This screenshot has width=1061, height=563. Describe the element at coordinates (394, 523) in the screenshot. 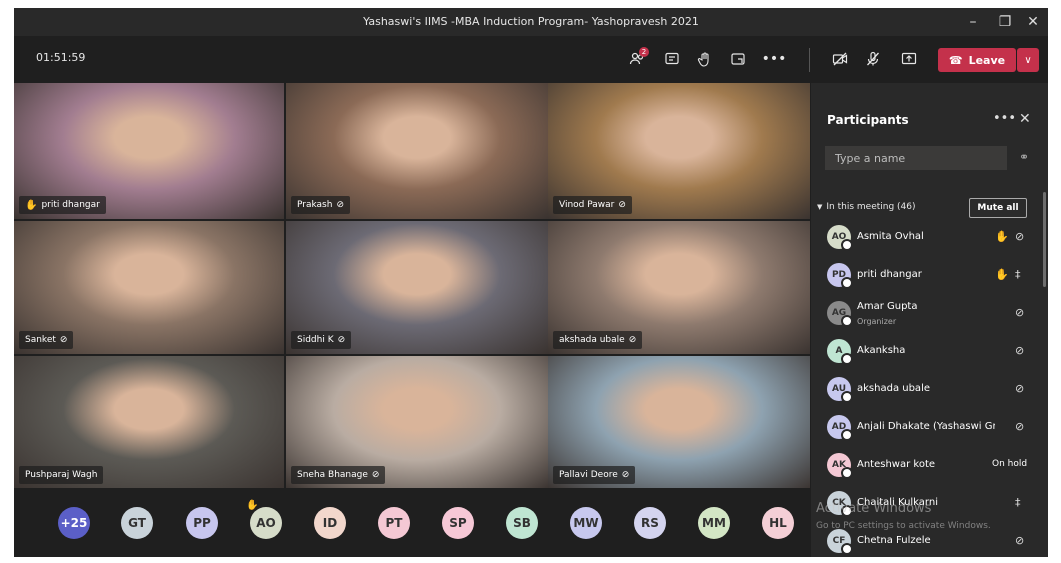

I see `participant-avatar: PT` at that location.